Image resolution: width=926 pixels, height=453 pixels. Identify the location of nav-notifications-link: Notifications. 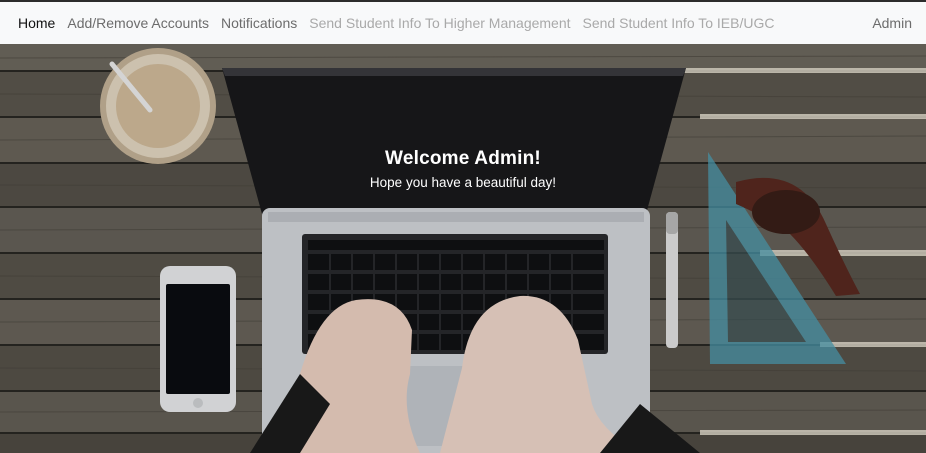
(259, 23).